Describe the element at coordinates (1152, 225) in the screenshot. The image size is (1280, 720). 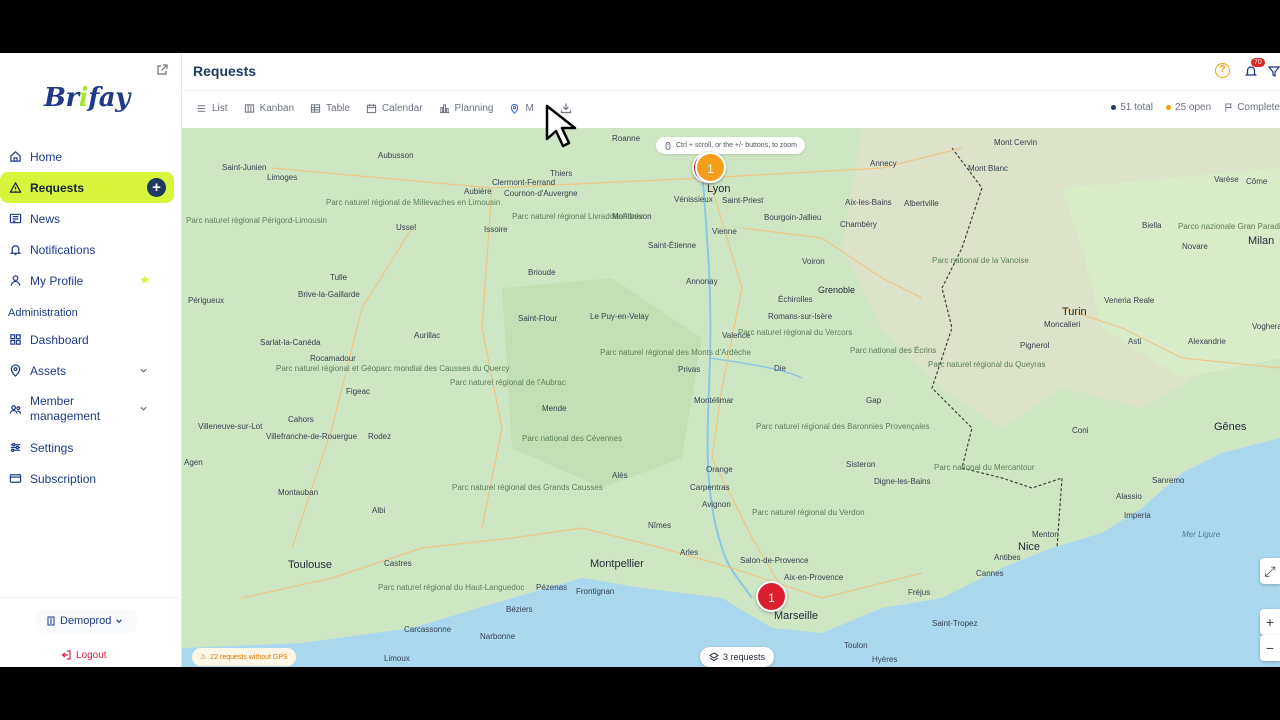
I see `city-label: Biella` at that location.